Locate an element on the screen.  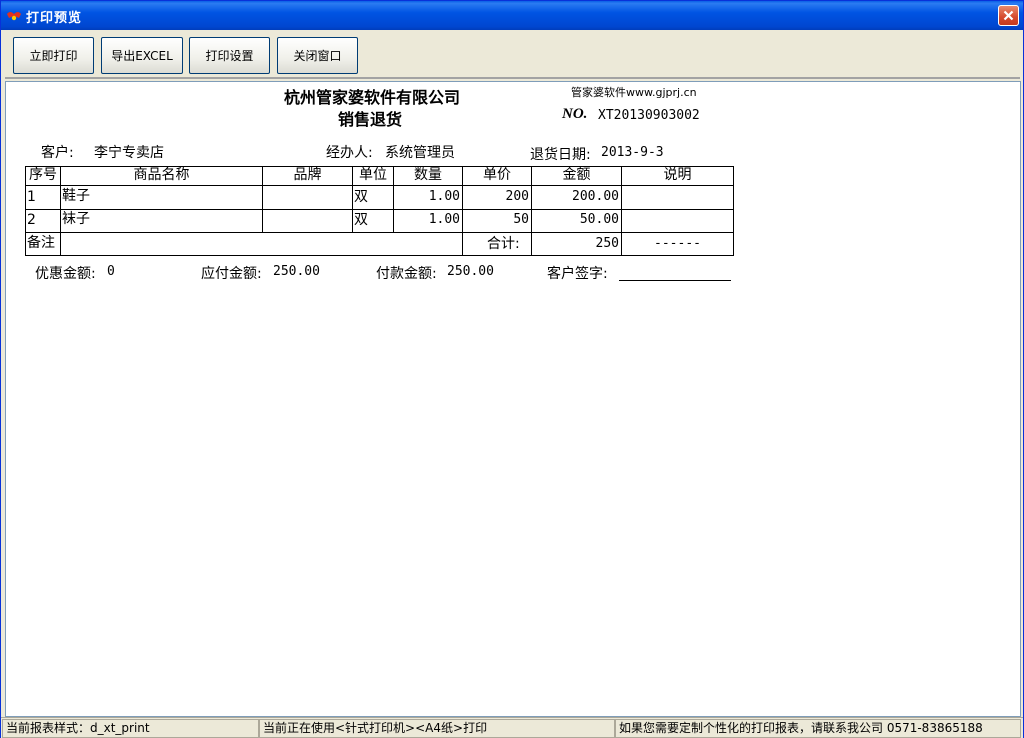
app-icon is located at coordinates (14, 15).